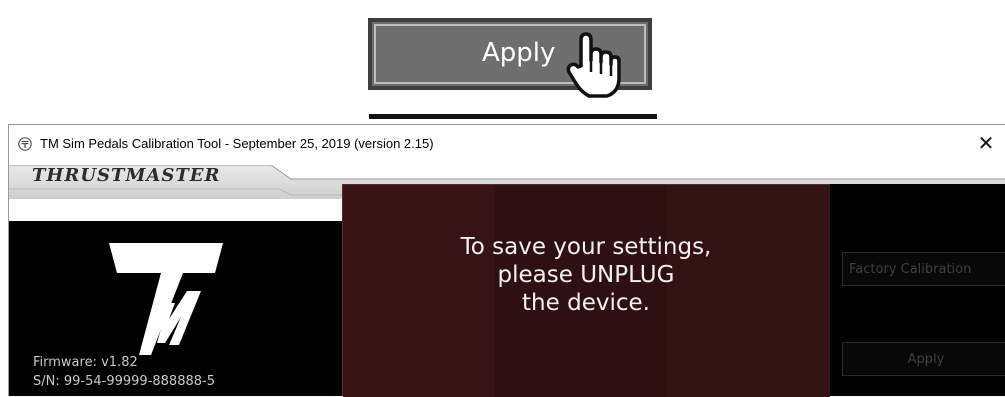 Image resolution: width=1005 pixels, height=397 pixels. Describe the element at coordinates (85, 362) in the screenshot. I see `firmware-version: Firmware: v1.82` at that location.